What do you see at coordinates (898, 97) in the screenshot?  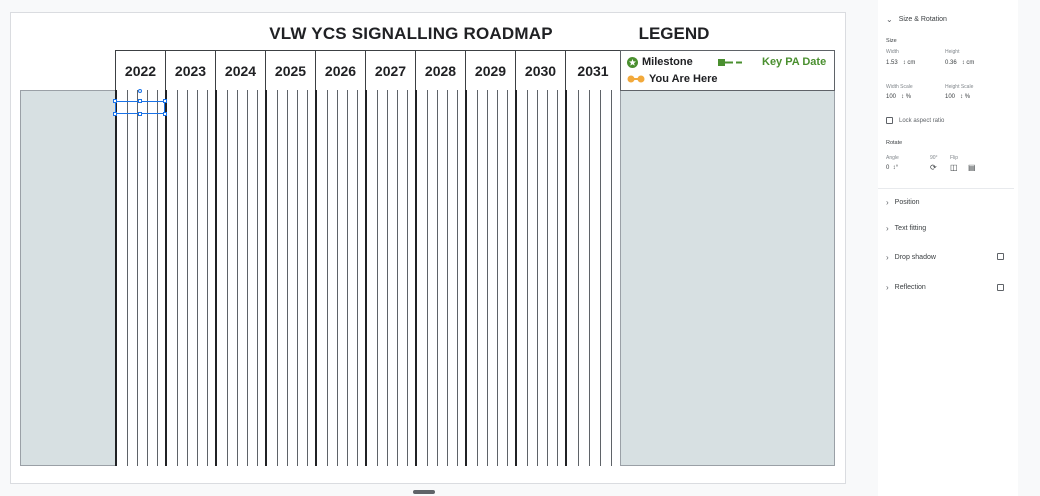 I see `width-scale-input: 100 ↕ %` at bounding box center [898, 97].